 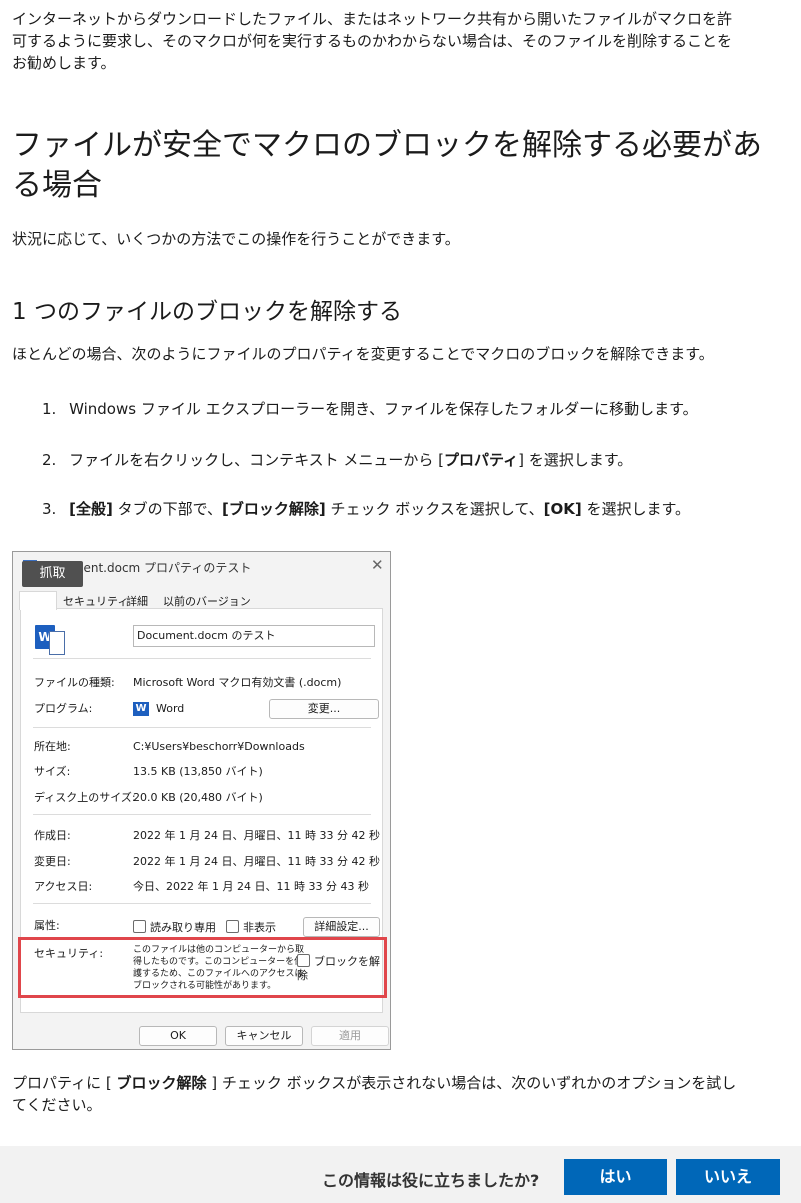 What do you see at coordinates (49, 509) in the screenshot?
I see `step-number: 3.` at bounding box center [49, 509].